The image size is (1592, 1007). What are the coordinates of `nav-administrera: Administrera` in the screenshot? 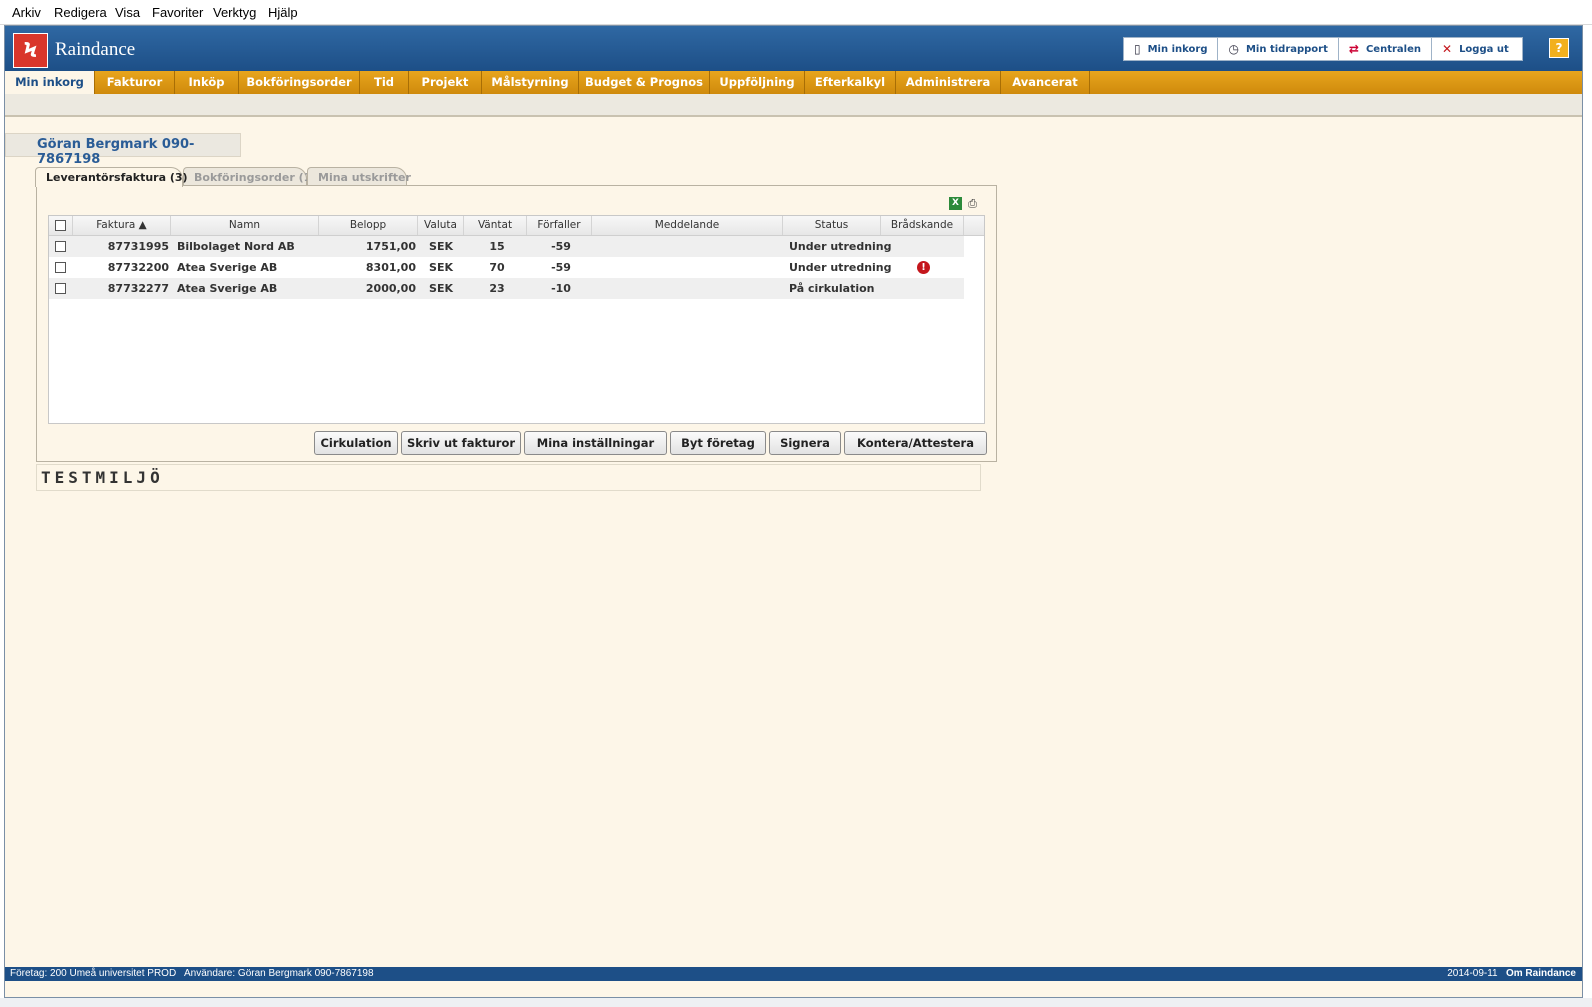 It's located at (948, 82).